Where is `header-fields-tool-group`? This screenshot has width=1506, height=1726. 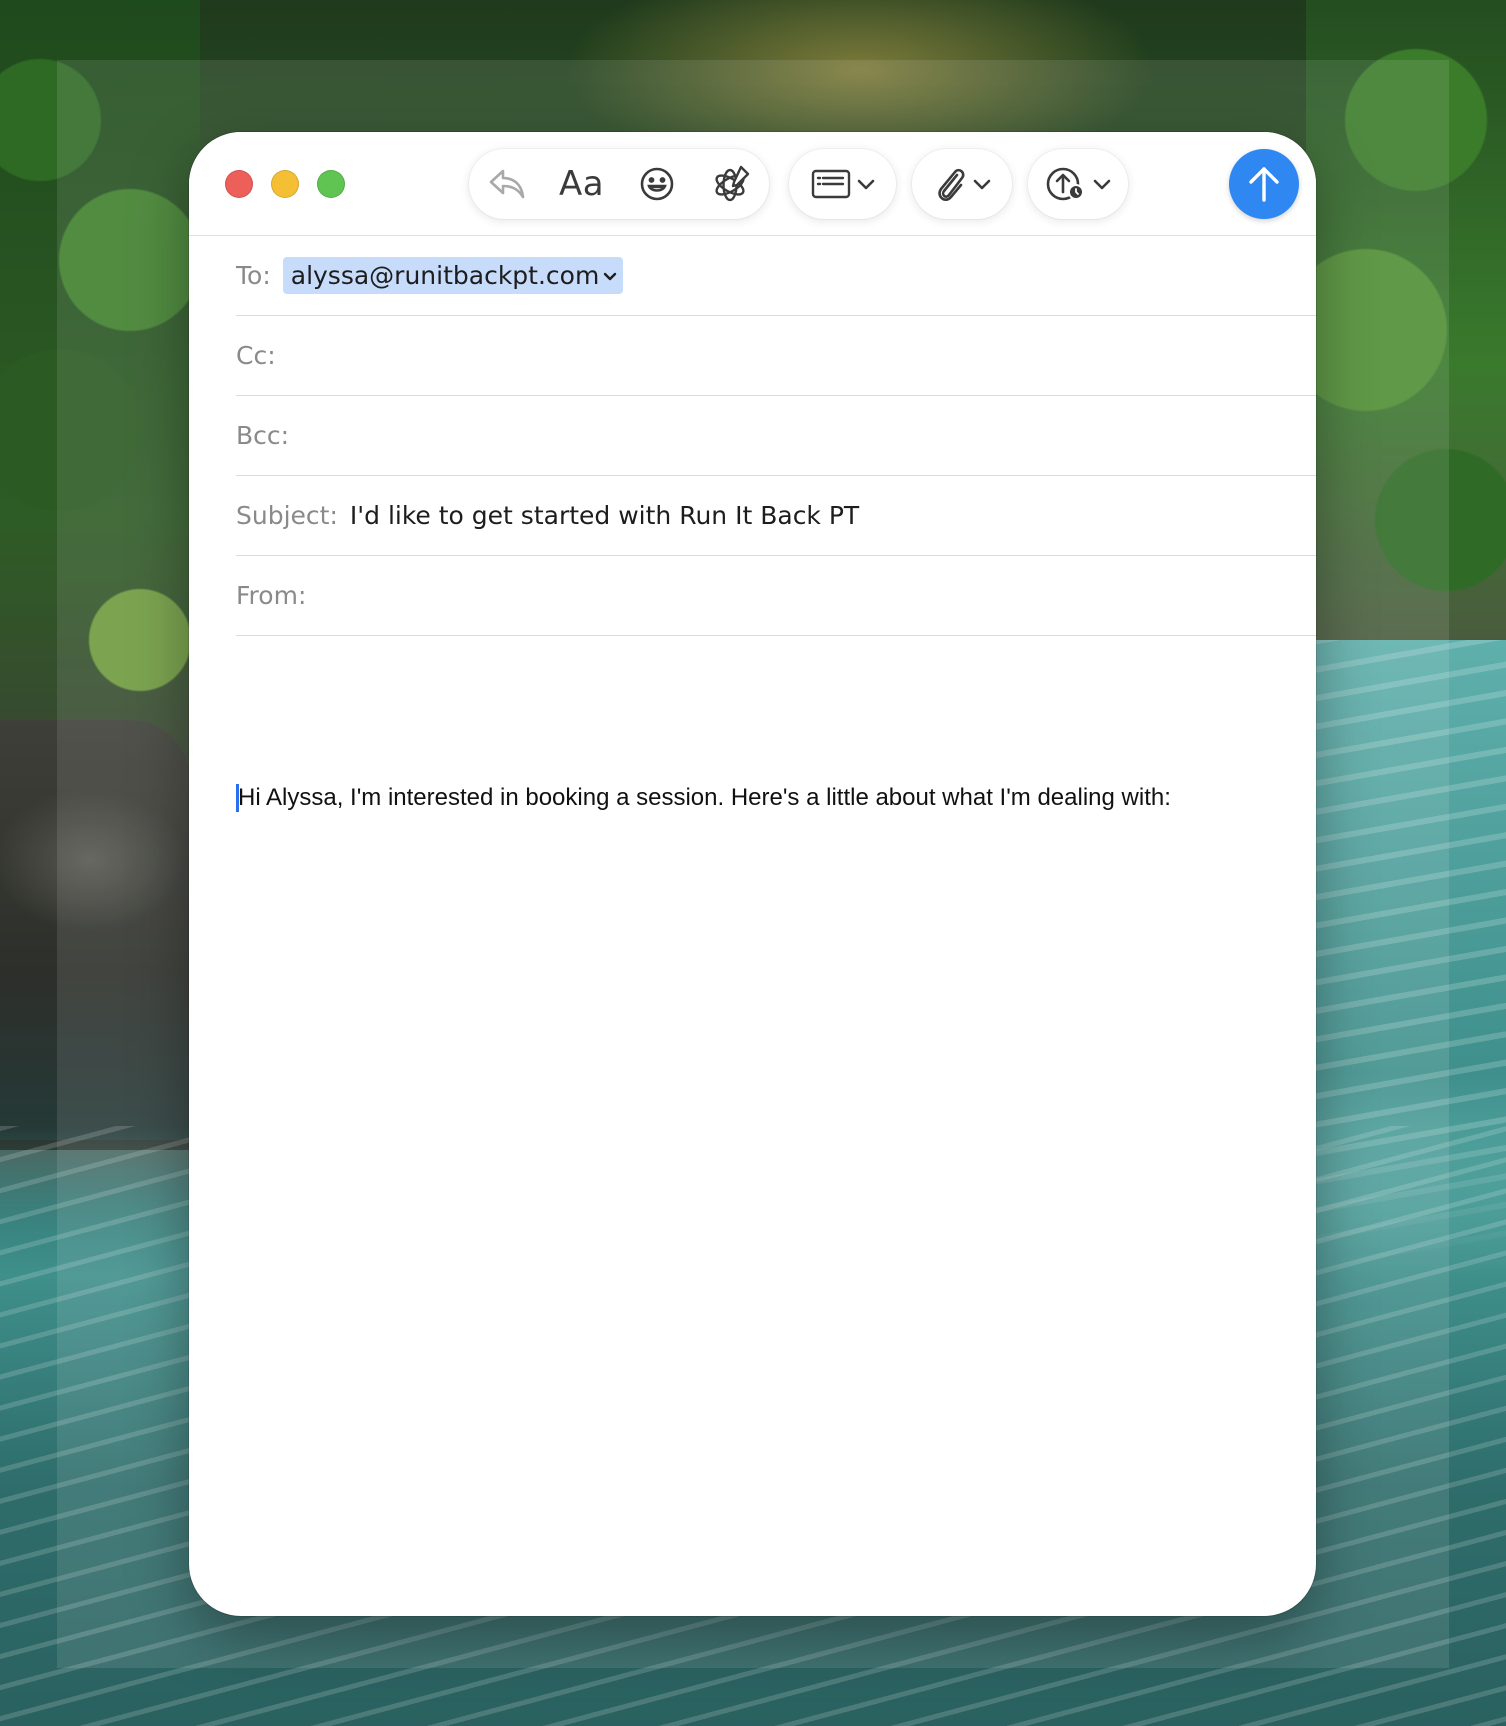
header-fields-tool-group is located at coordinates (842, 184).